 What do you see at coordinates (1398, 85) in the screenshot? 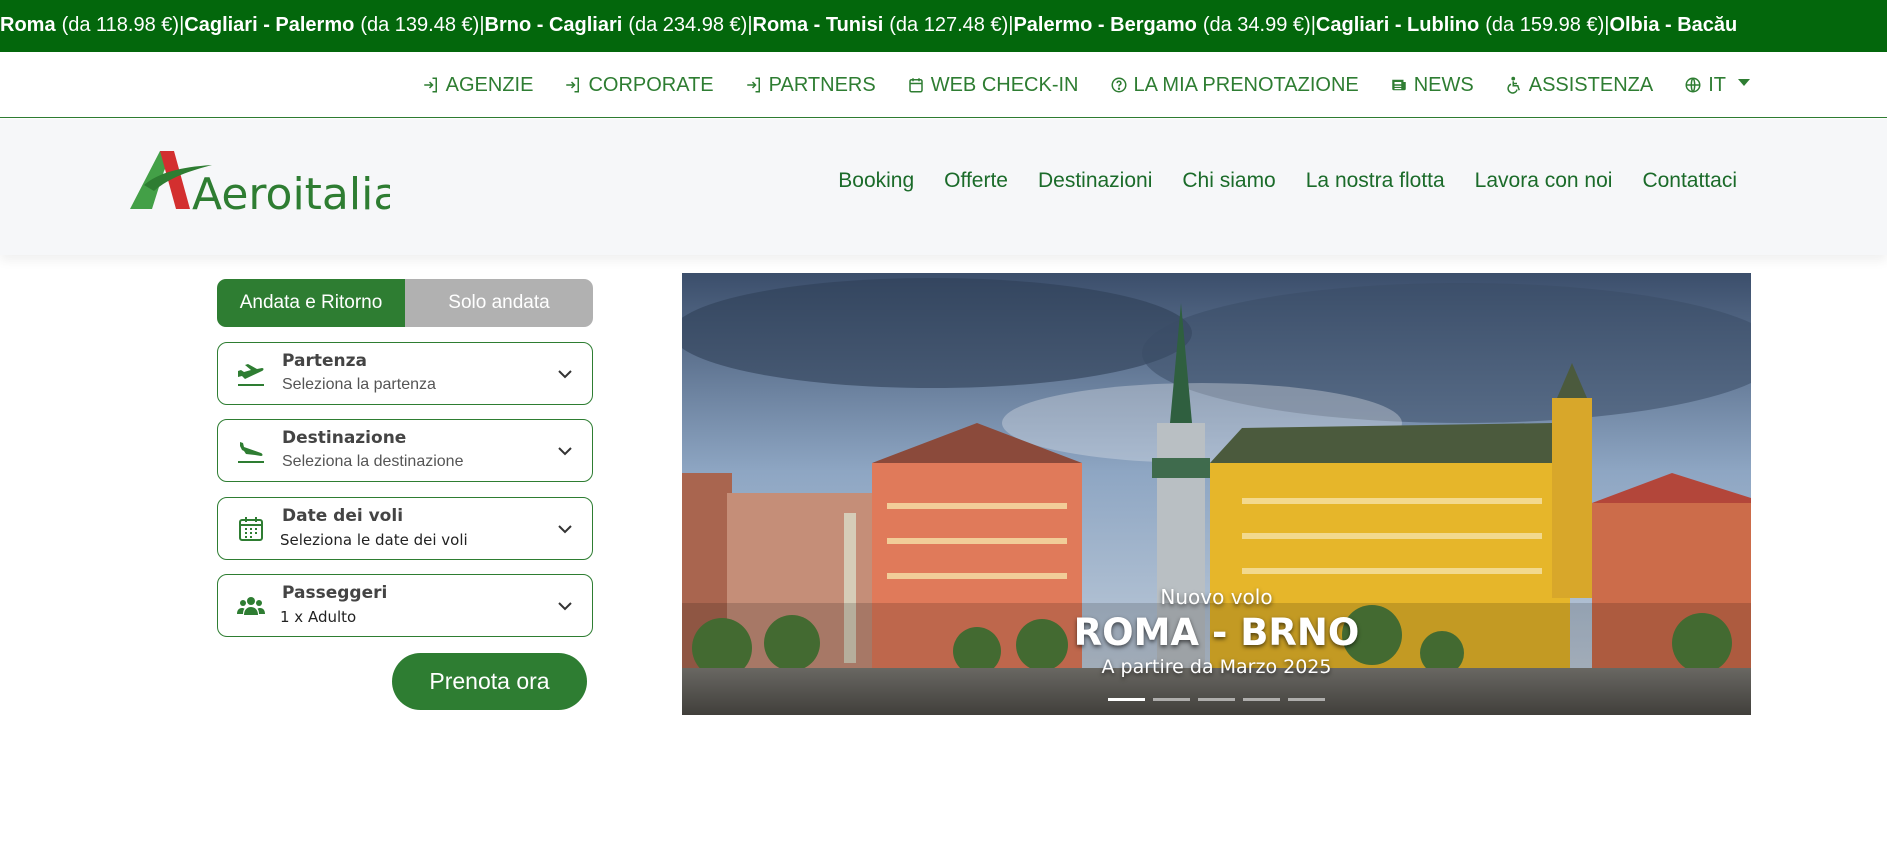
I see `newspaper-icon` at bounding box center [1398, 85].